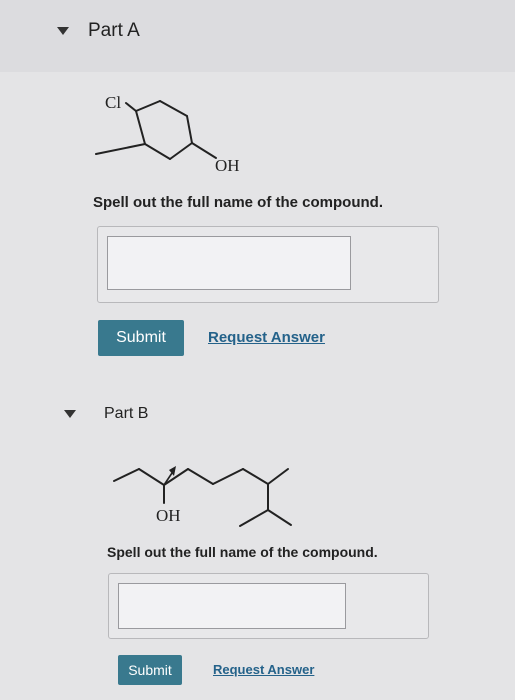 The height and width of the screenshot is (700, 515). I want to click on part-b-question: Spell out the full name of the compound., so click(242, 552).